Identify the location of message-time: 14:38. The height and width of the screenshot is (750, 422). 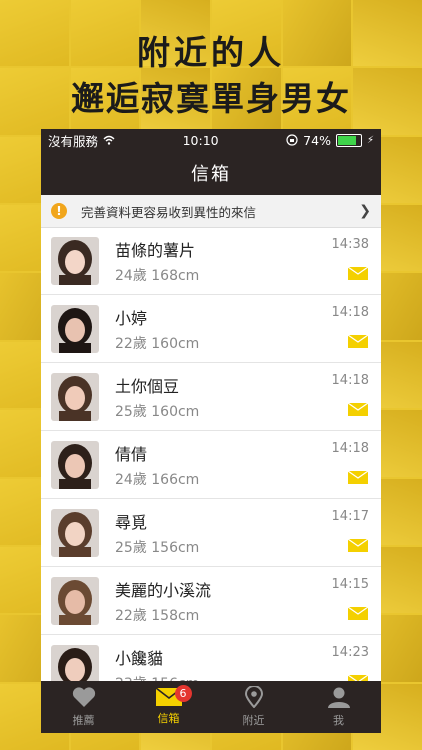
(350, 244).